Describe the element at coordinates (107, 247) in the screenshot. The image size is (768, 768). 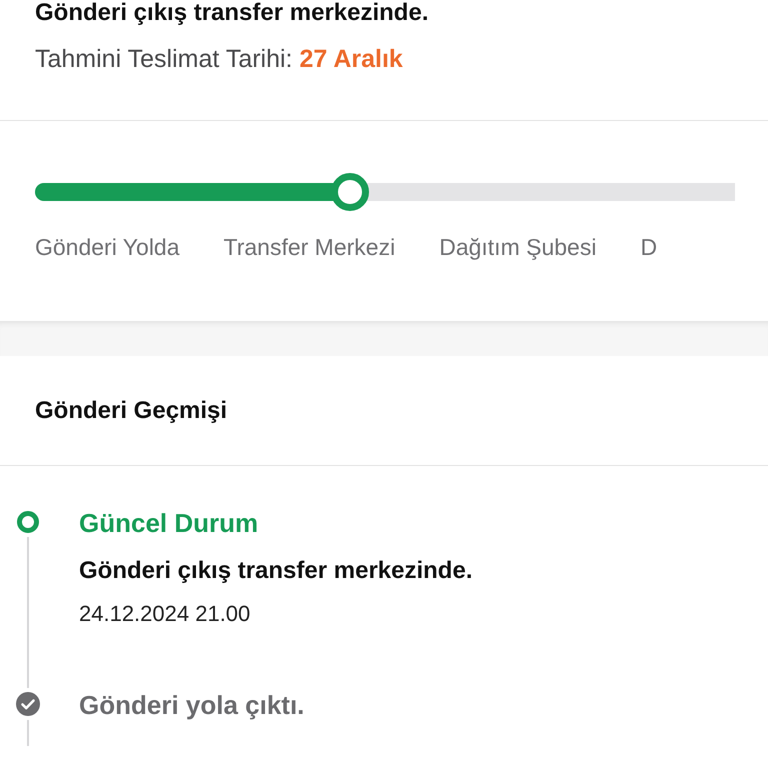
I see `step-label: Gönderi Yolda` at that location.